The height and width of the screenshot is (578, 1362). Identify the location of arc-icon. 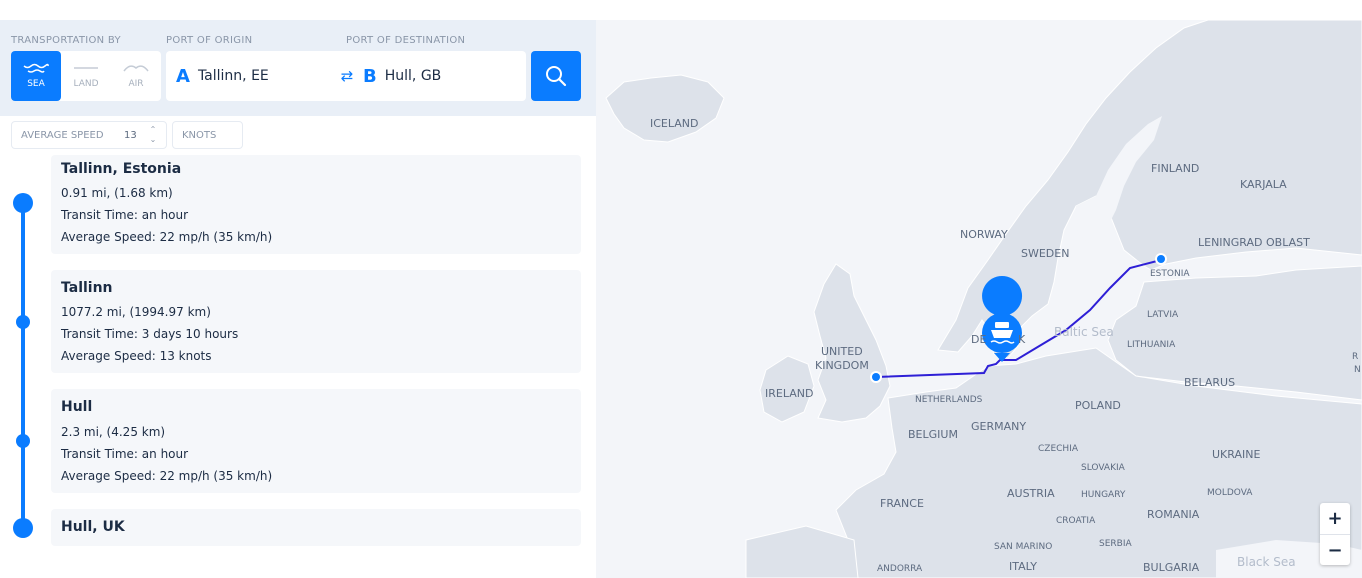
(136, 68).